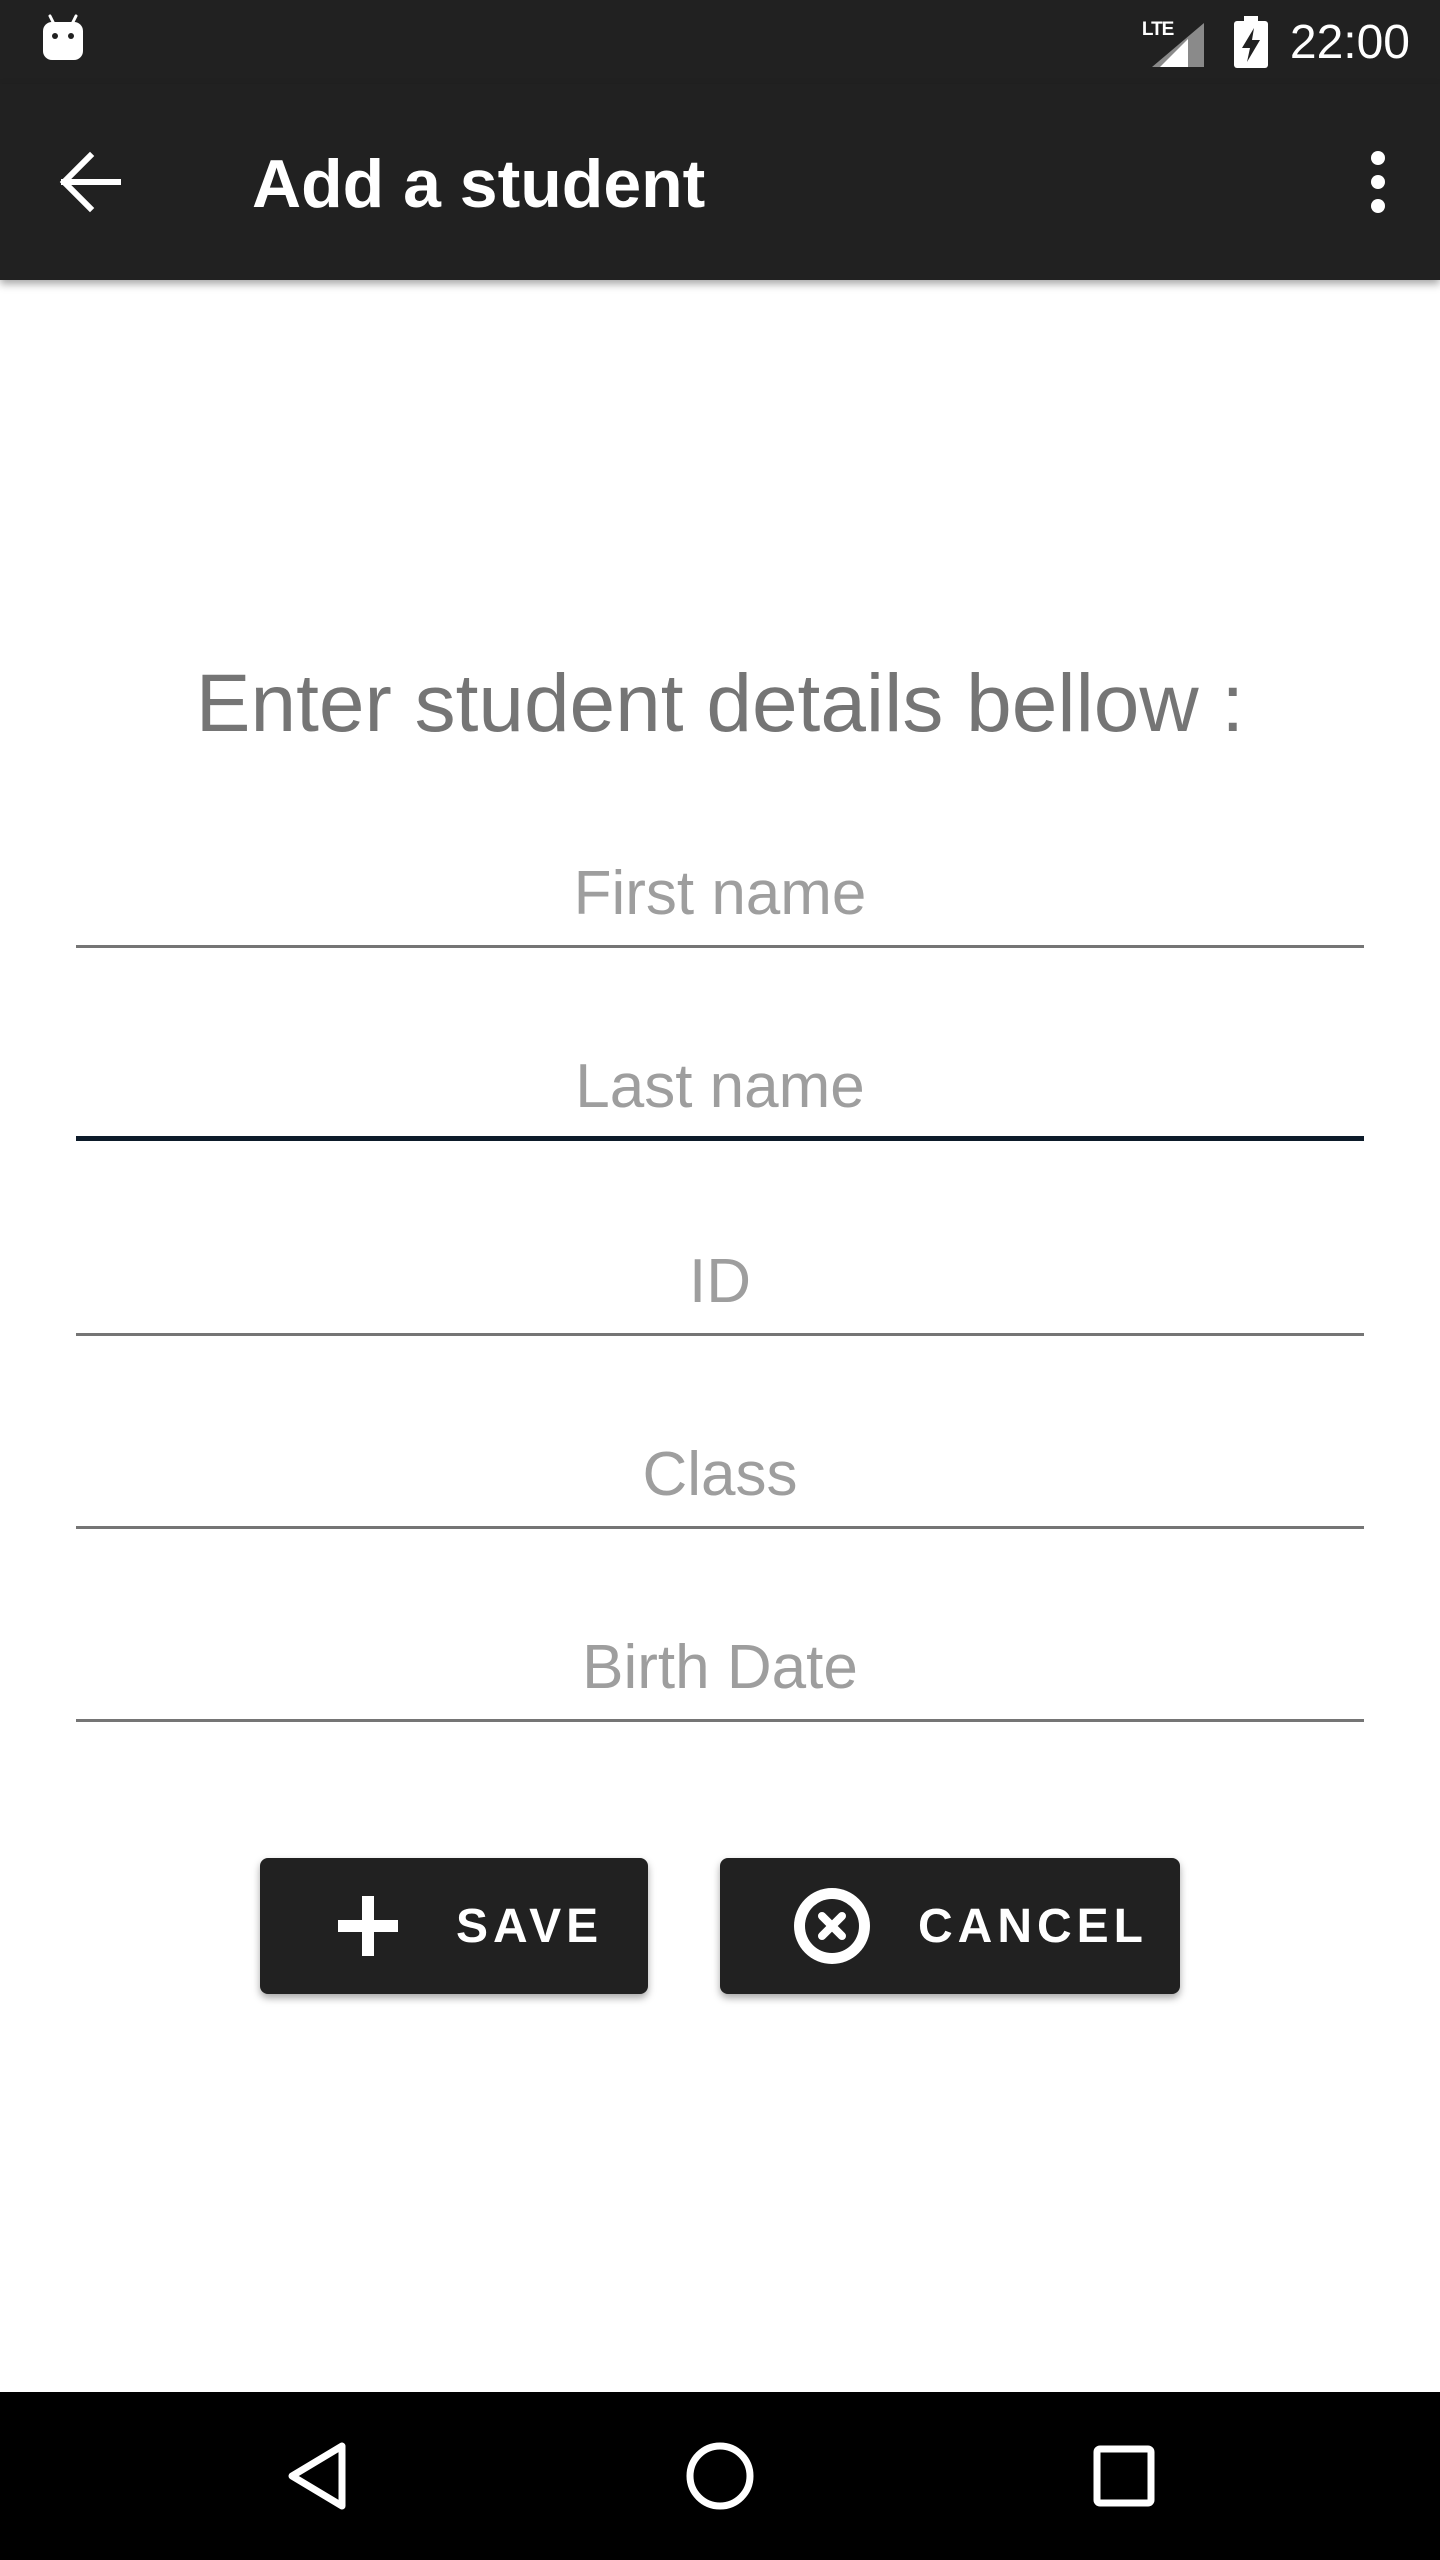 This screenshot has width=1440, height=2560. I want to click on cancel-button-label: CANCEL, so click(1033, 1926).